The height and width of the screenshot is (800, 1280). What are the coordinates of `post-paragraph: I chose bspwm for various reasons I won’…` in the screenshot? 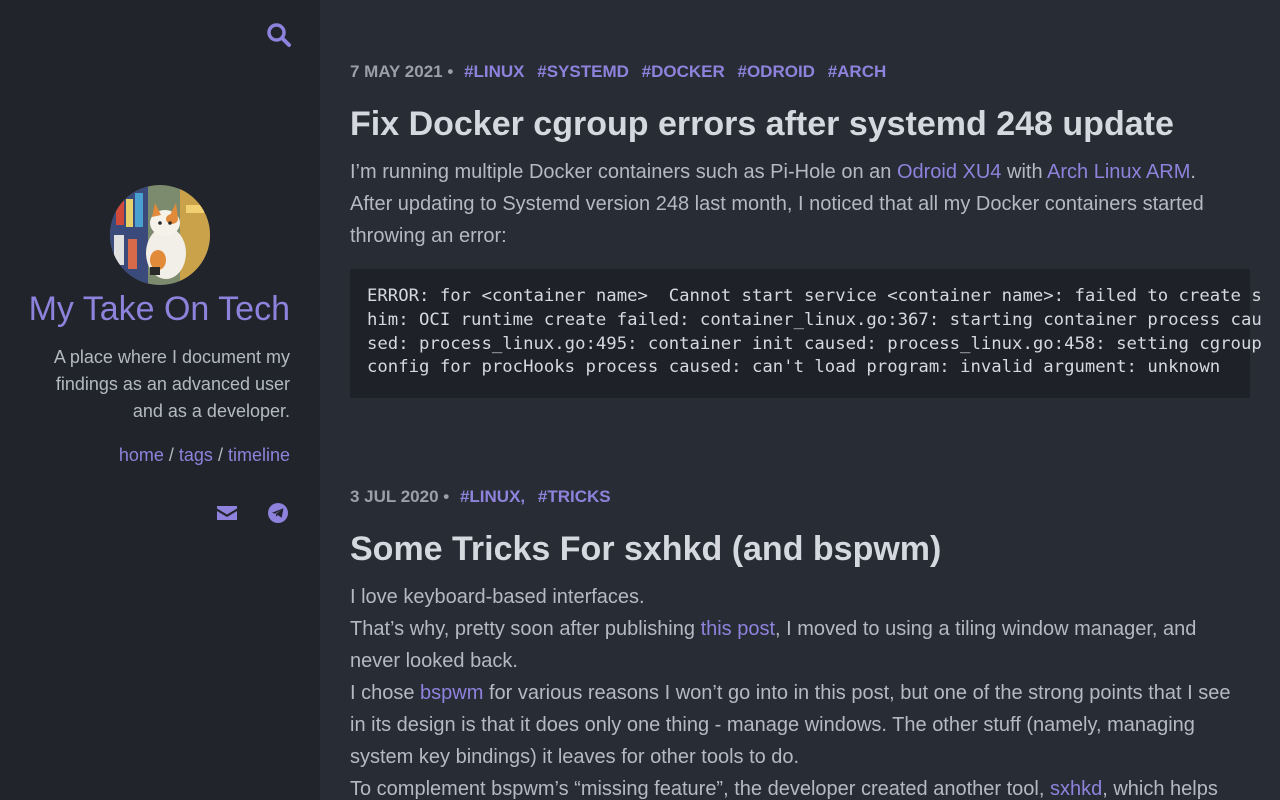 It's located at (800, 725).